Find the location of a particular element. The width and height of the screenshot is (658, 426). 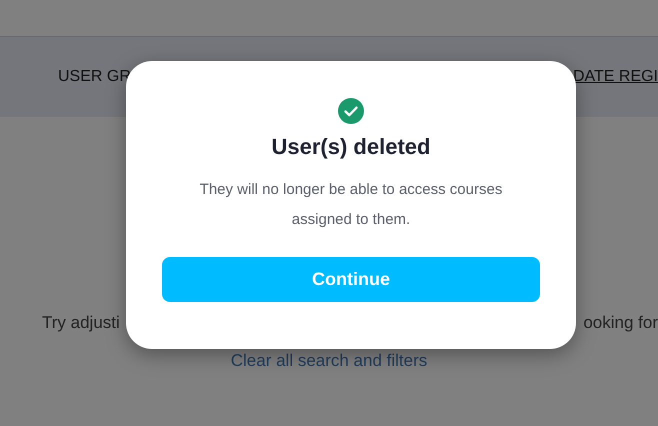

check-circle-icon is located at coordinates (351, 111).